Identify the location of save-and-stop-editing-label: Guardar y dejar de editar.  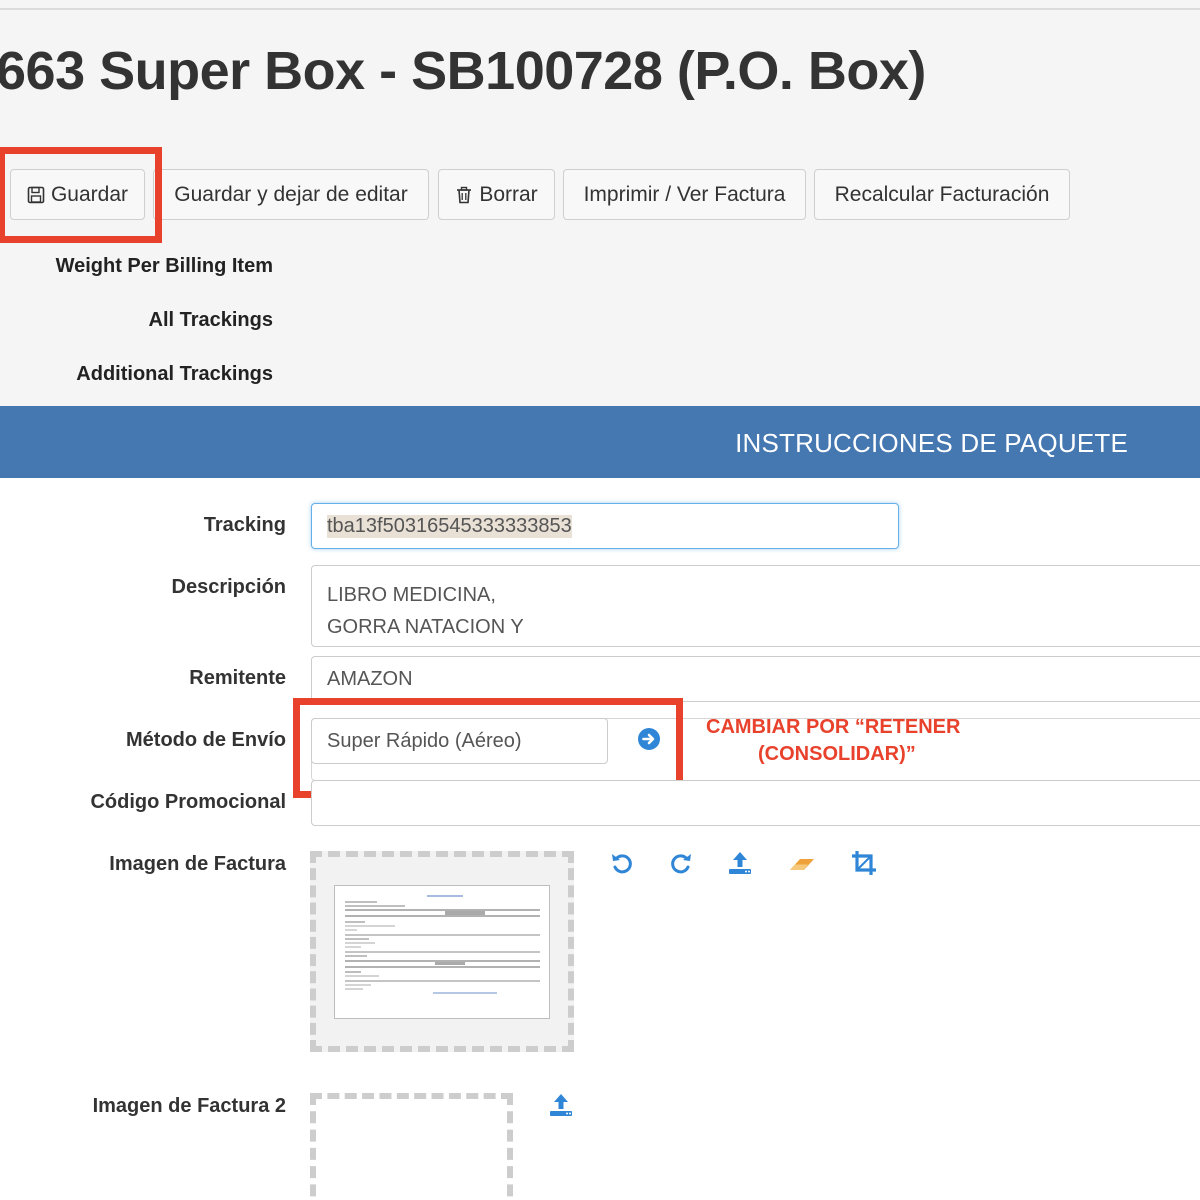
(291, 194).